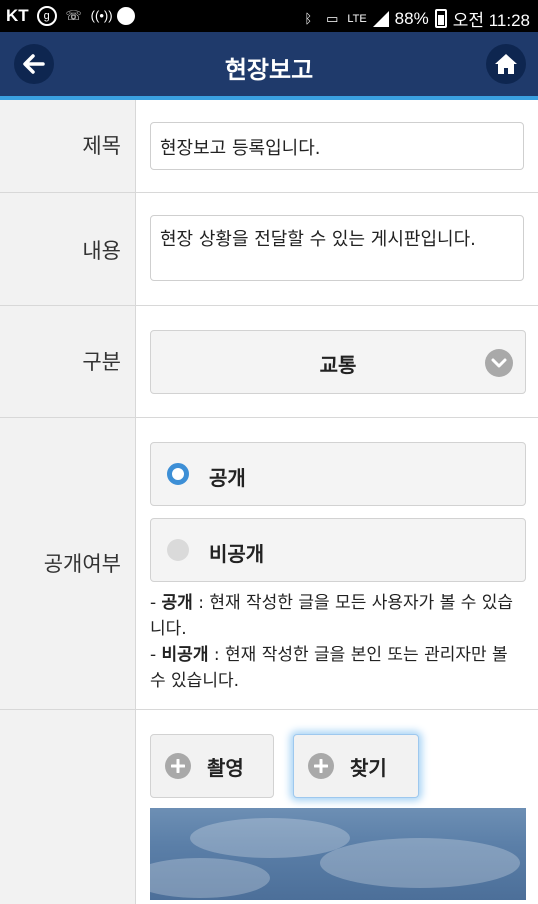 Image resolution: width=538 pixels, height=904 pixels. What do you see at coordinates (491, 20) in the screenshot?
I see `clock: 오전 11:28` at bounding box center [491, 20].